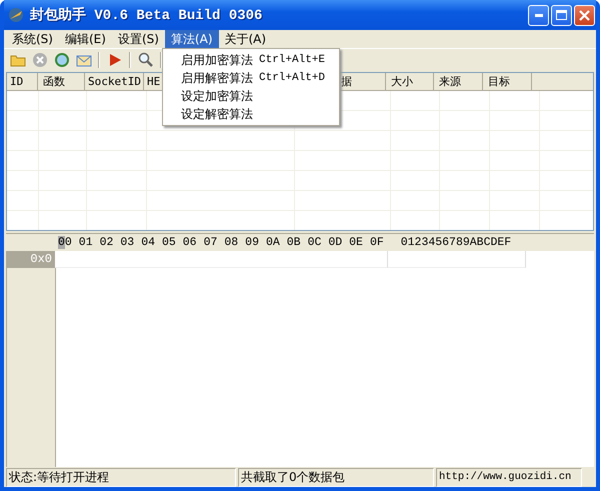 Image resolution: width=600 pixels, height=491 pixels. Describe the element at coordinates (251, 96) in the screenshot. I see `menu-entry: 设定加密算法` at that location.